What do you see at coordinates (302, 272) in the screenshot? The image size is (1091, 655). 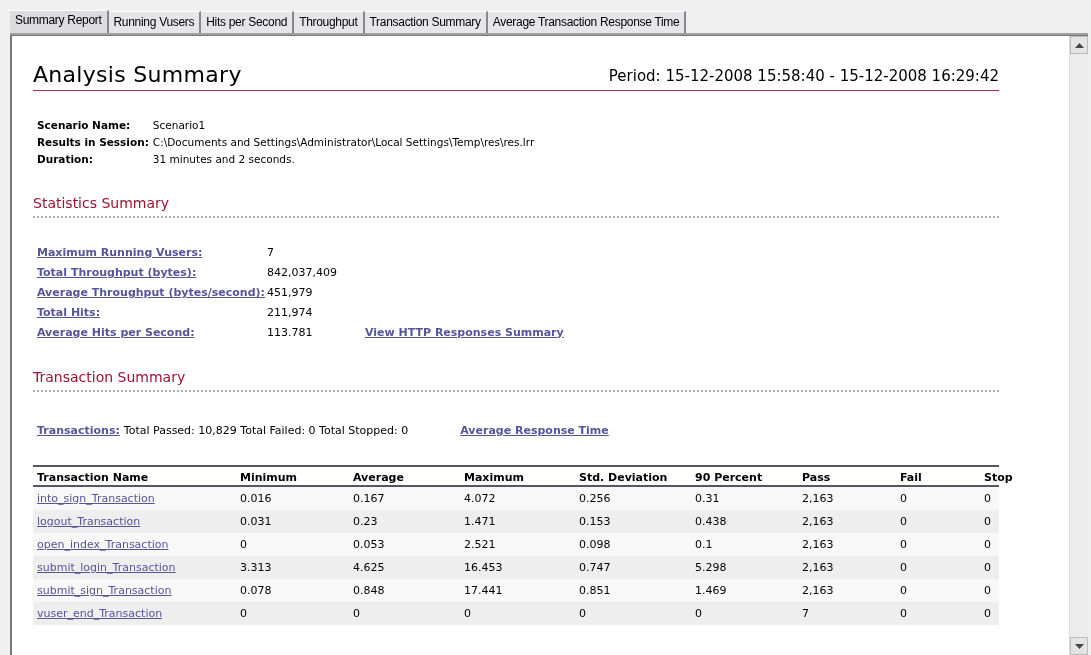 I see `stat-value: 842,037,409` at bounding box center [302, 272].